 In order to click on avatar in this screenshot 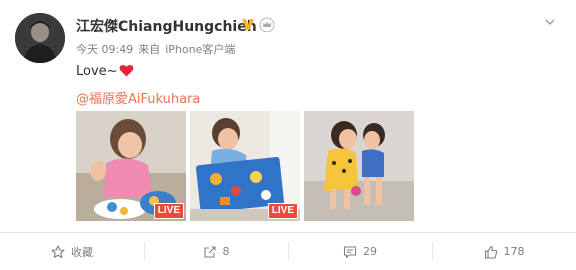, I will do `click(40, 38)`.